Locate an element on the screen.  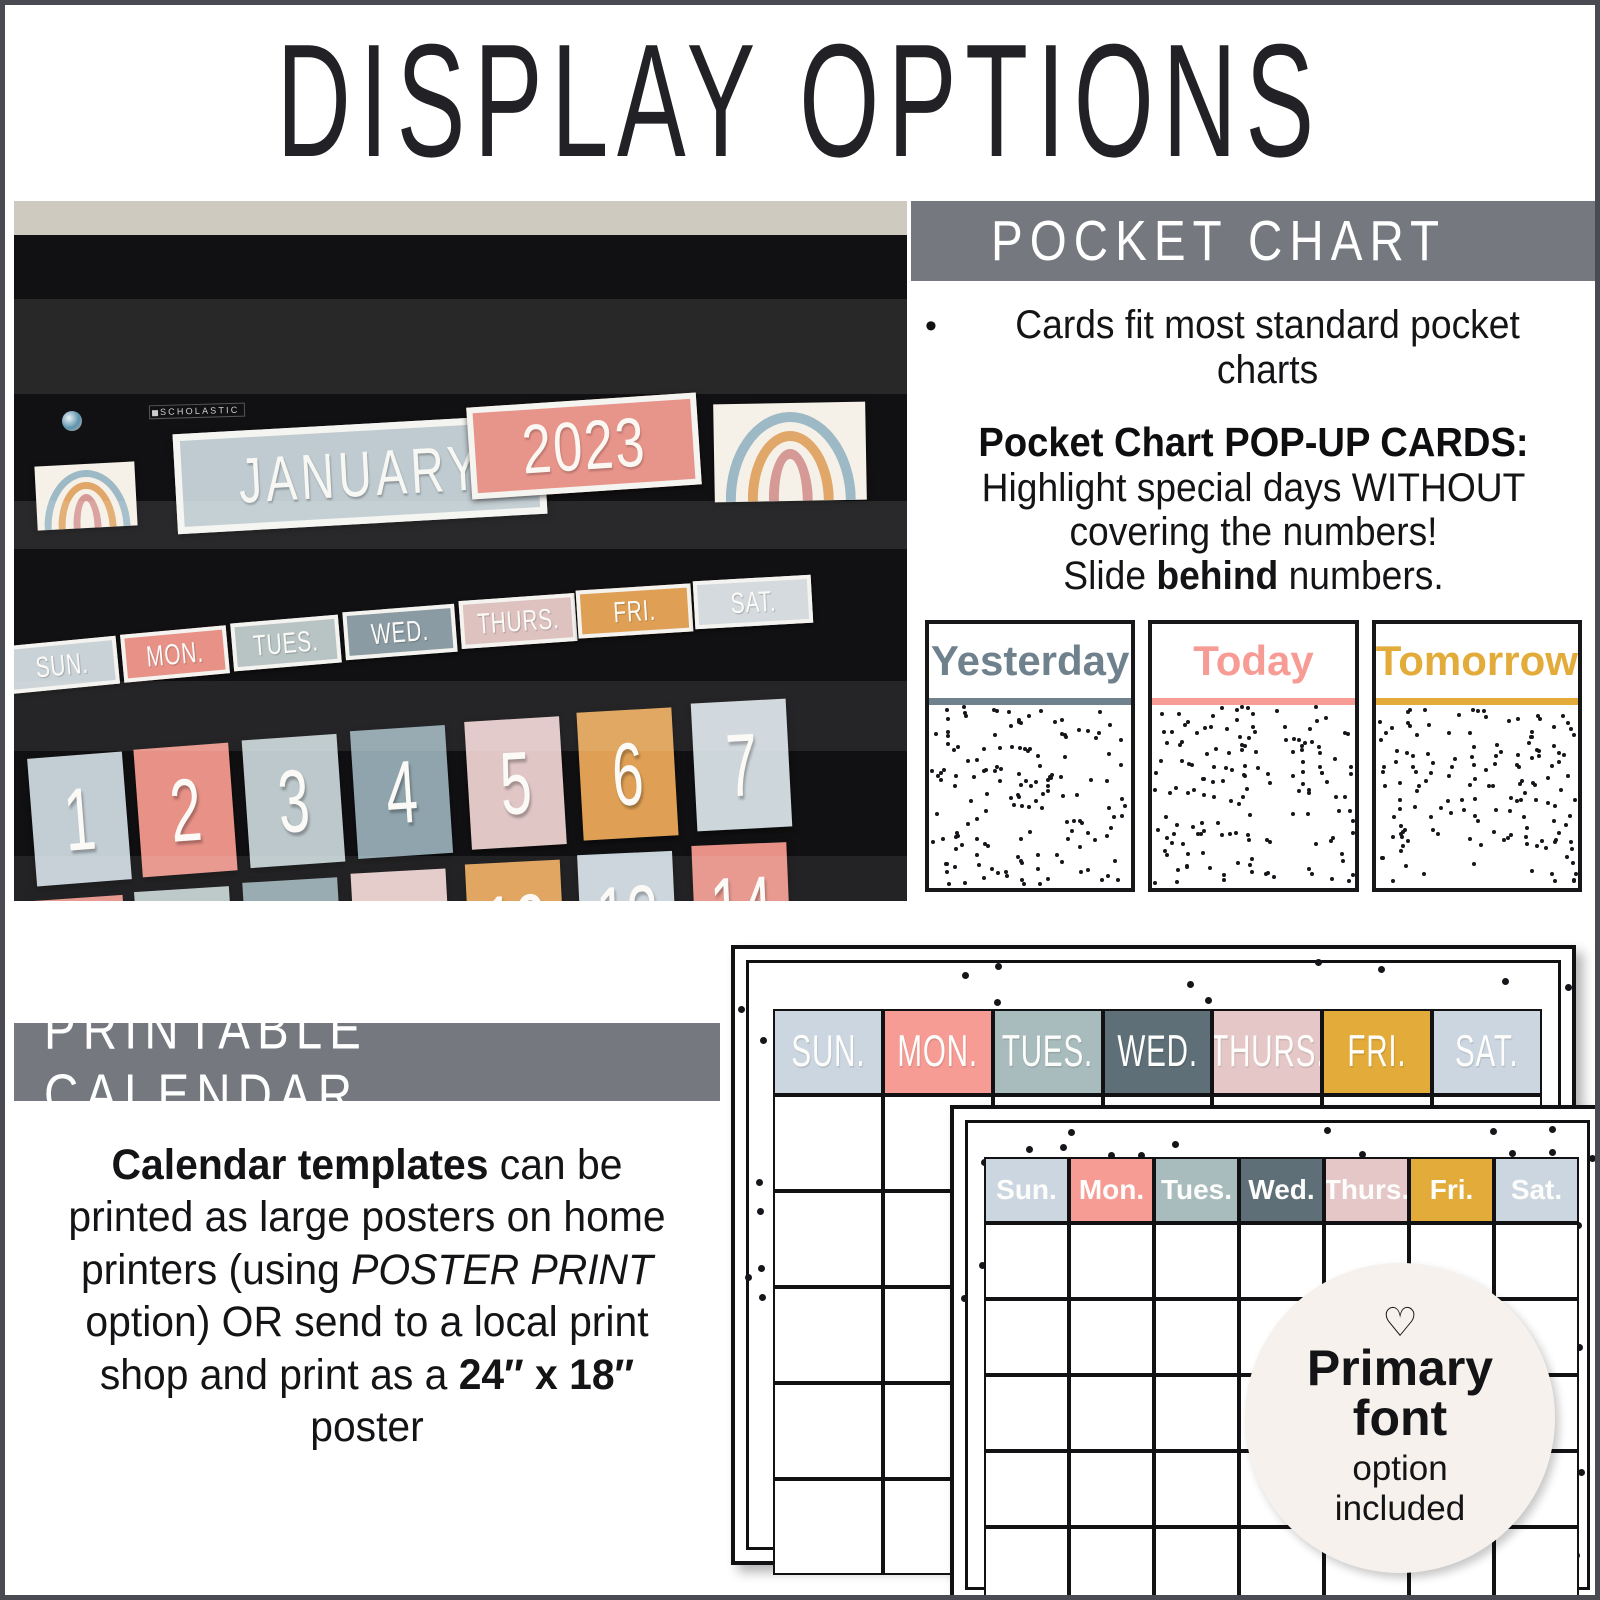
popup-sample-card-dots is located at coordinates (1477, 796).